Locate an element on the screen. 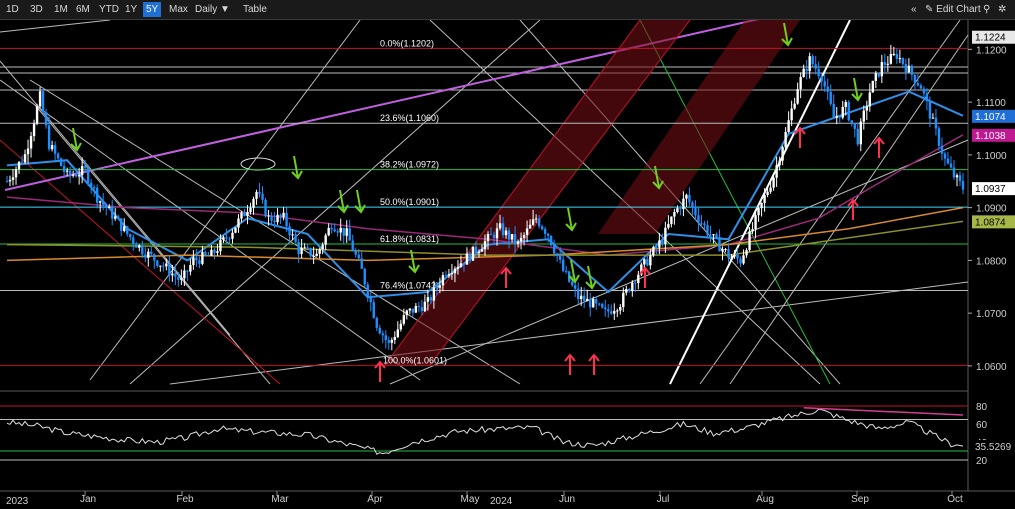 This screenshot has height=509, width=1015. range-1m-button: 1M is located at coordinates (61, 9).